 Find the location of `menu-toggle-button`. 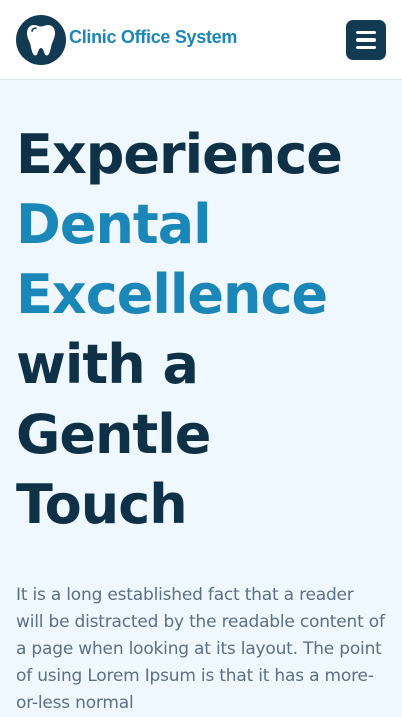

menu-toggle-button is located at coordinates (366, 40).